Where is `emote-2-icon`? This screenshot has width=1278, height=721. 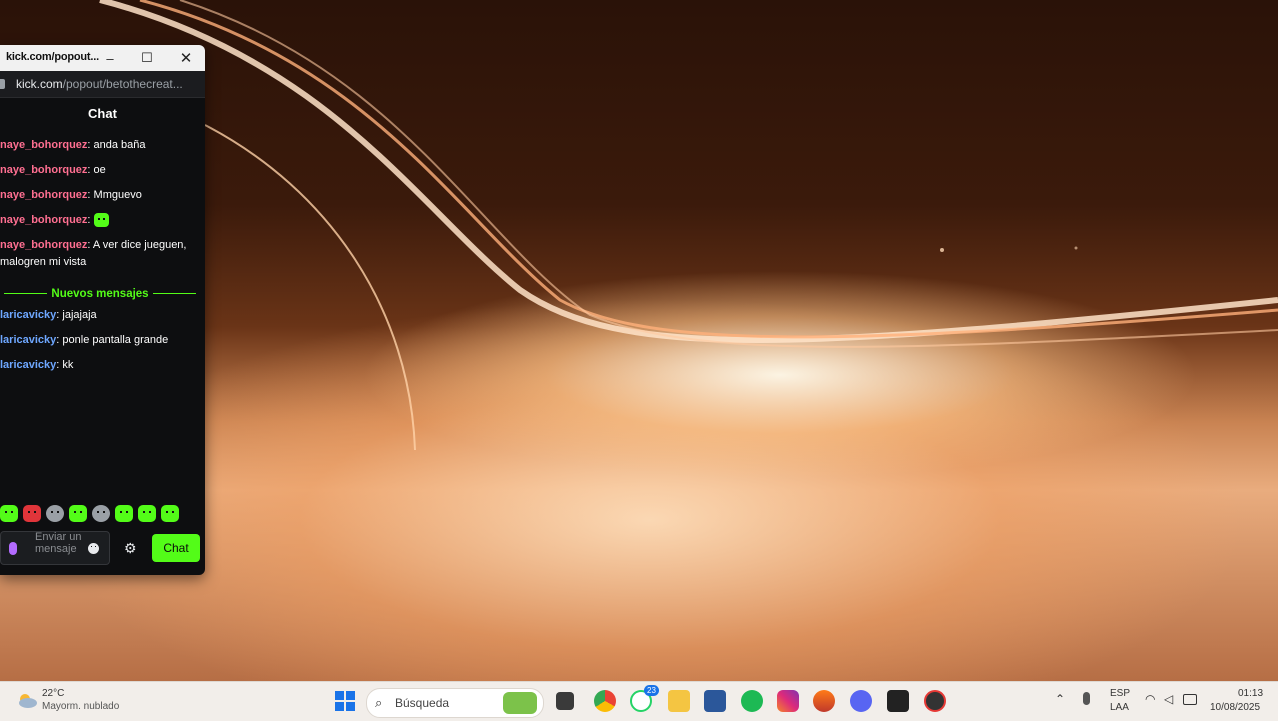 emote-2-icon is located at coordinates (32, 513).